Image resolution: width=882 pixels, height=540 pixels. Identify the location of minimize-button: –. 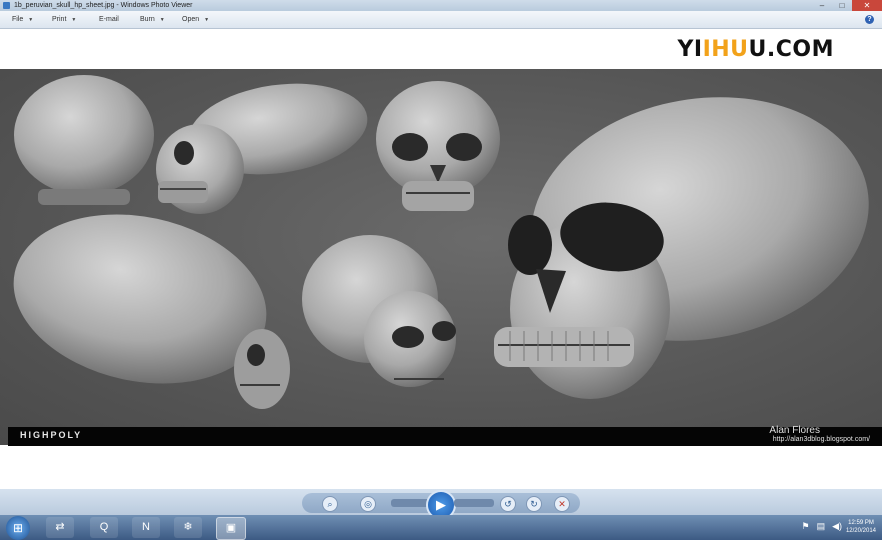
(822, 5).